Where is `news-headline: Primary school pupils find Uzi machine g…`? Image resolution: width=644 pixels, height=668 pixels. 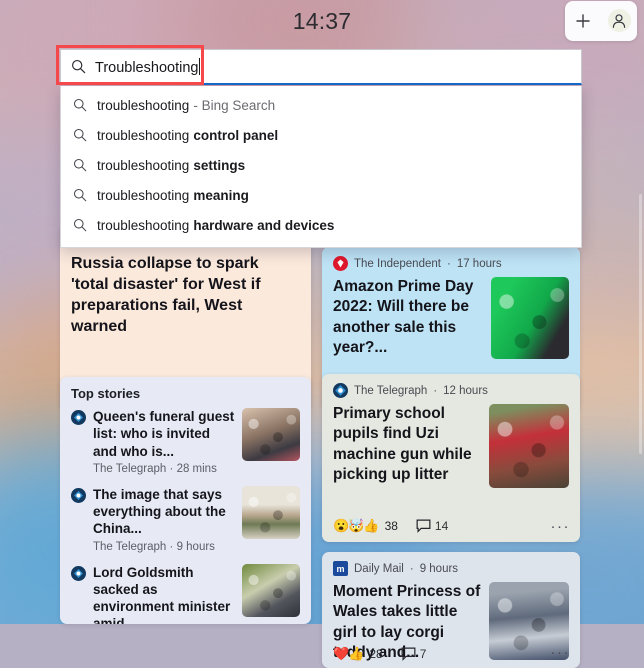 news-headline: Primary school pupils find Uzi machine g… is located at coordinates (407, 446).